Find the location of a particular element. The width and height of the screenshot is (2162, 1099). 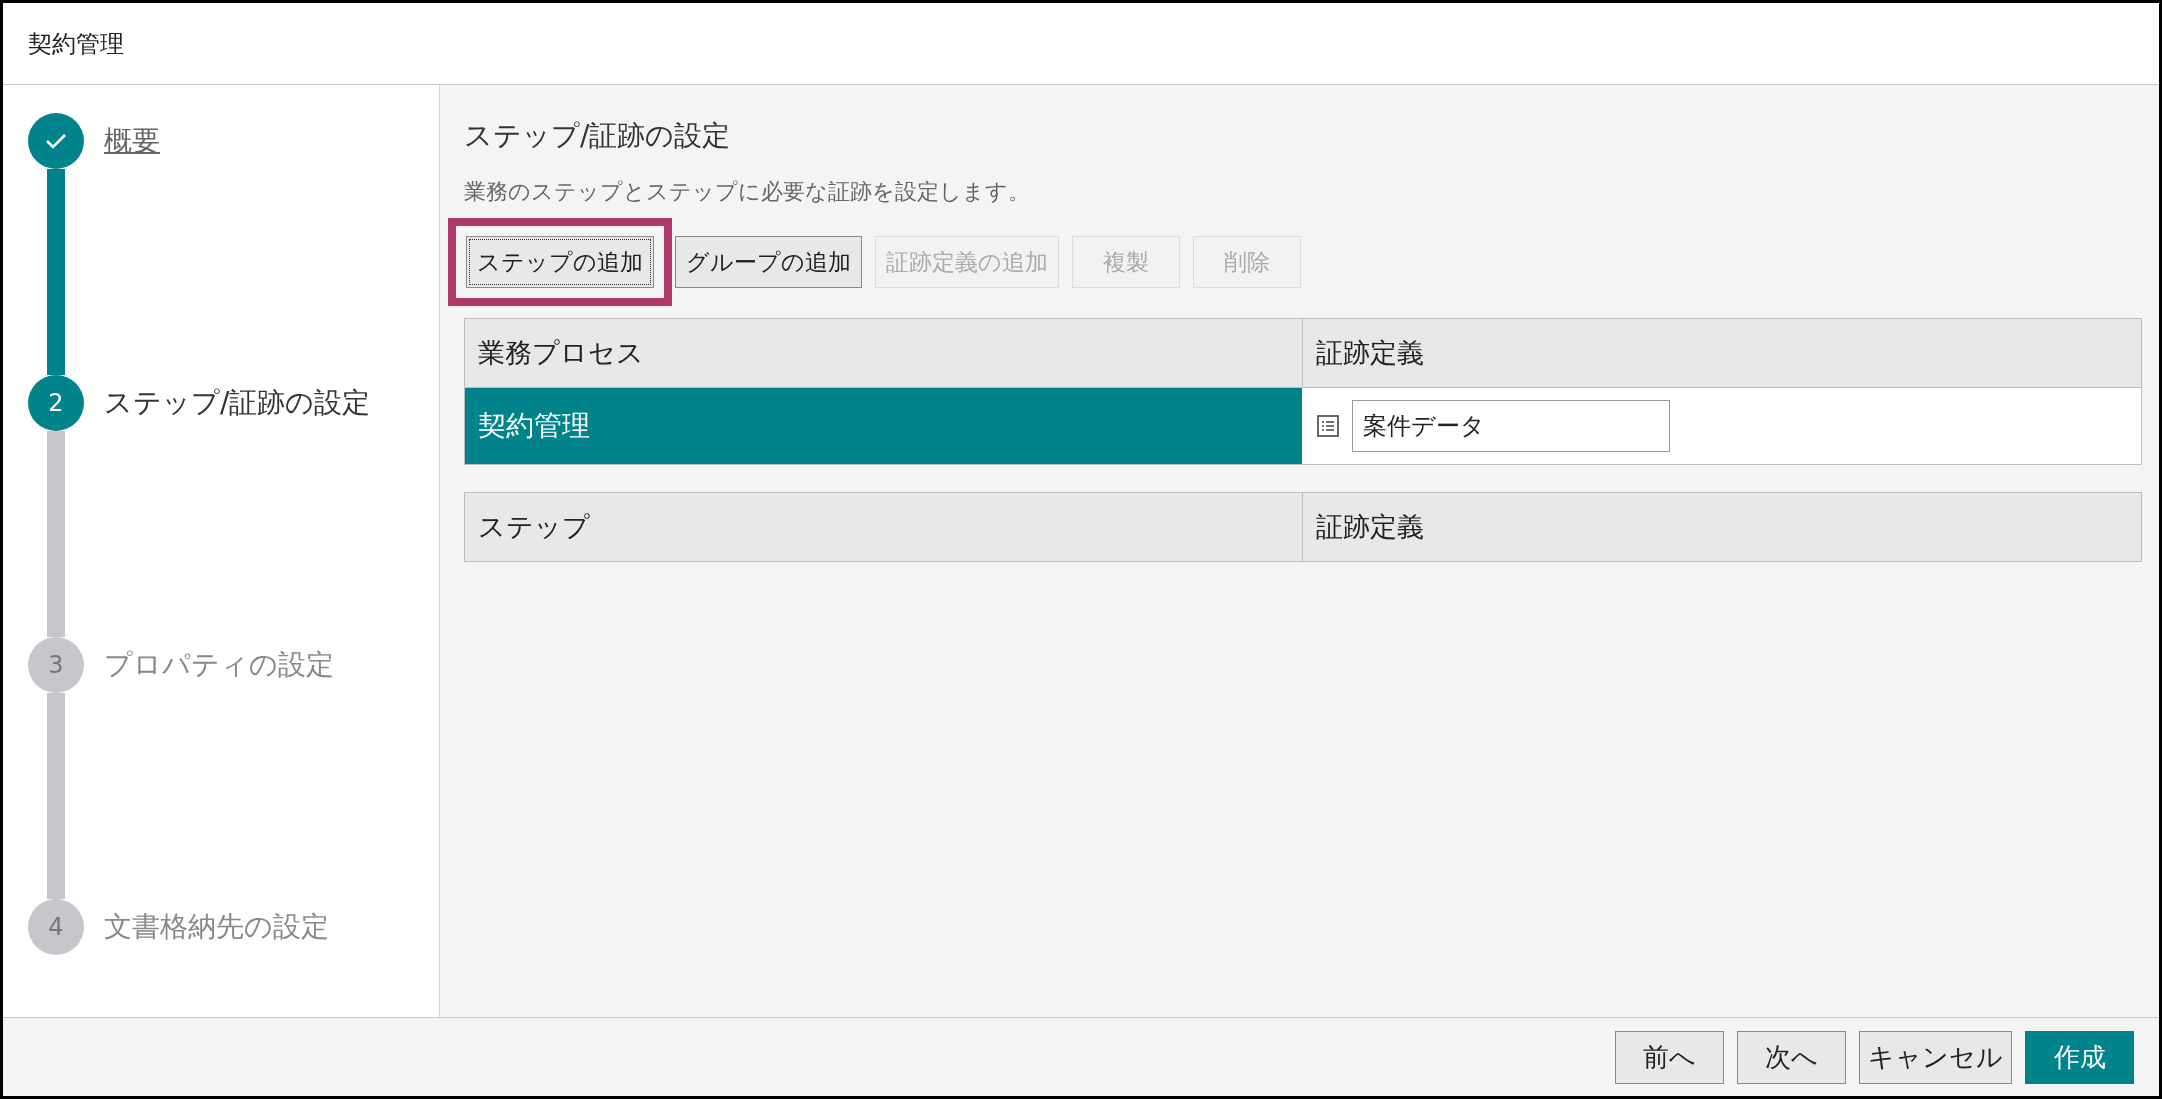

column-header: 業務プロセス is located at coordinates (561, 352).